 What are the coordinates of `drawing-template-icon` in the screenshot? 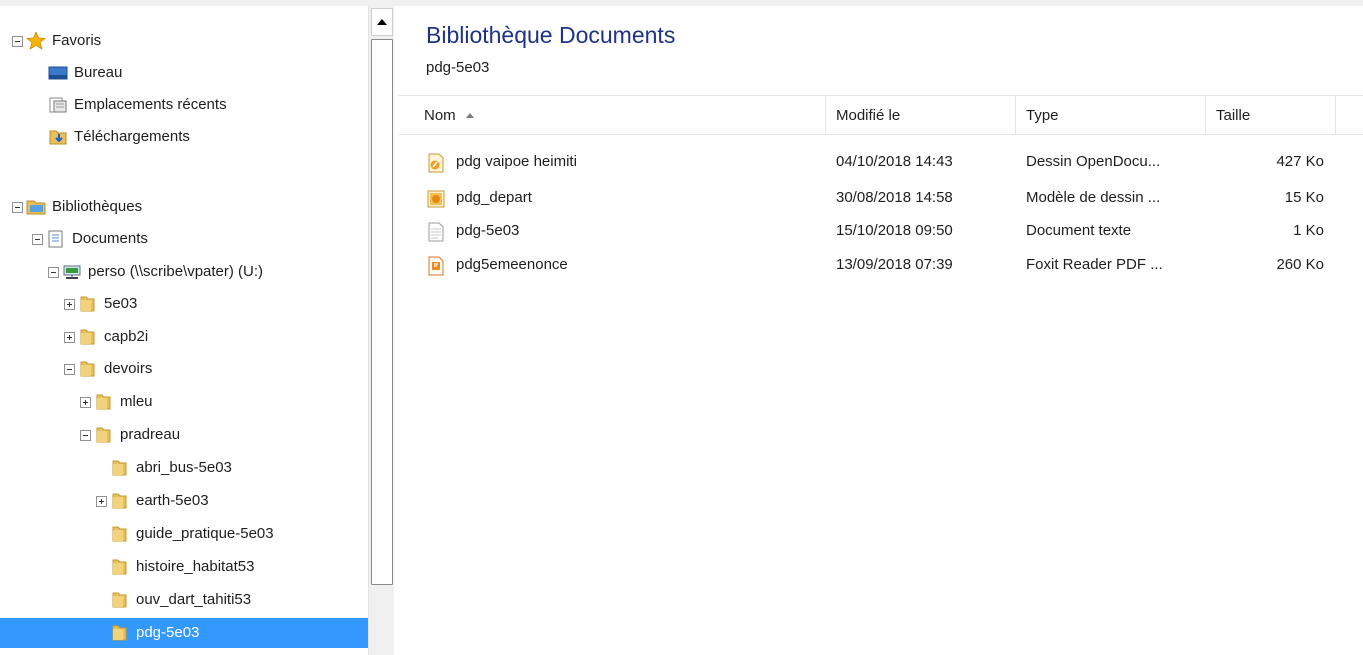 It's located at (436, 199).